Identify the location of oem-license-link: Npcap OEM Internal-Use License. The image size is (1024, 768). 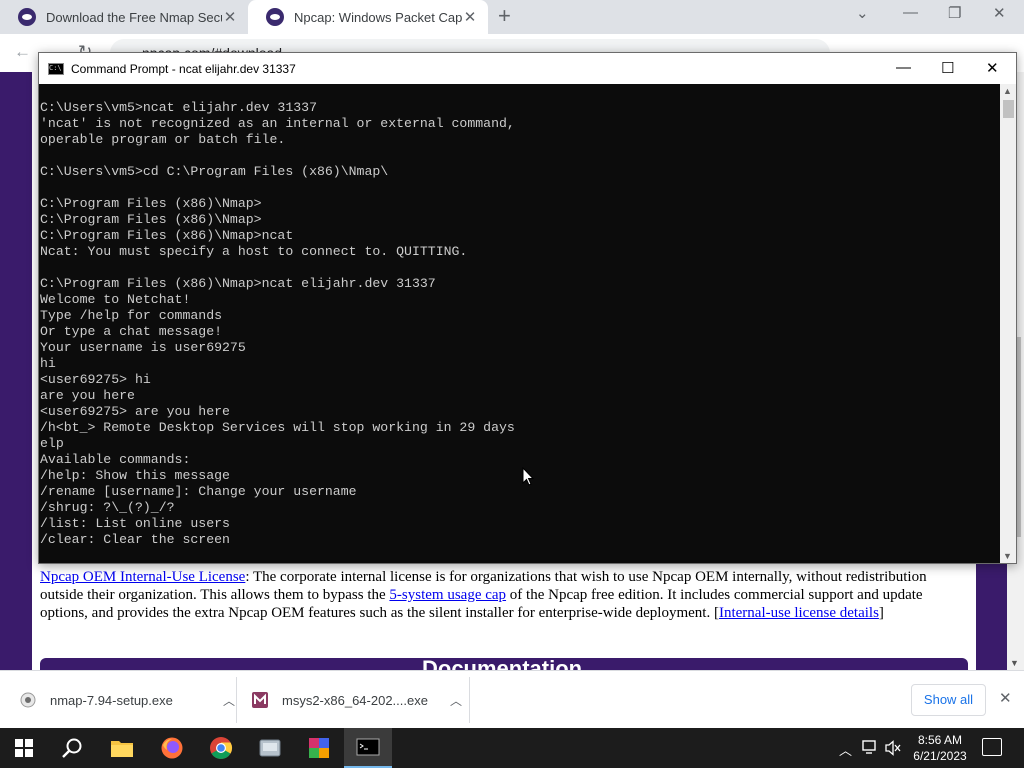
(142, 577).